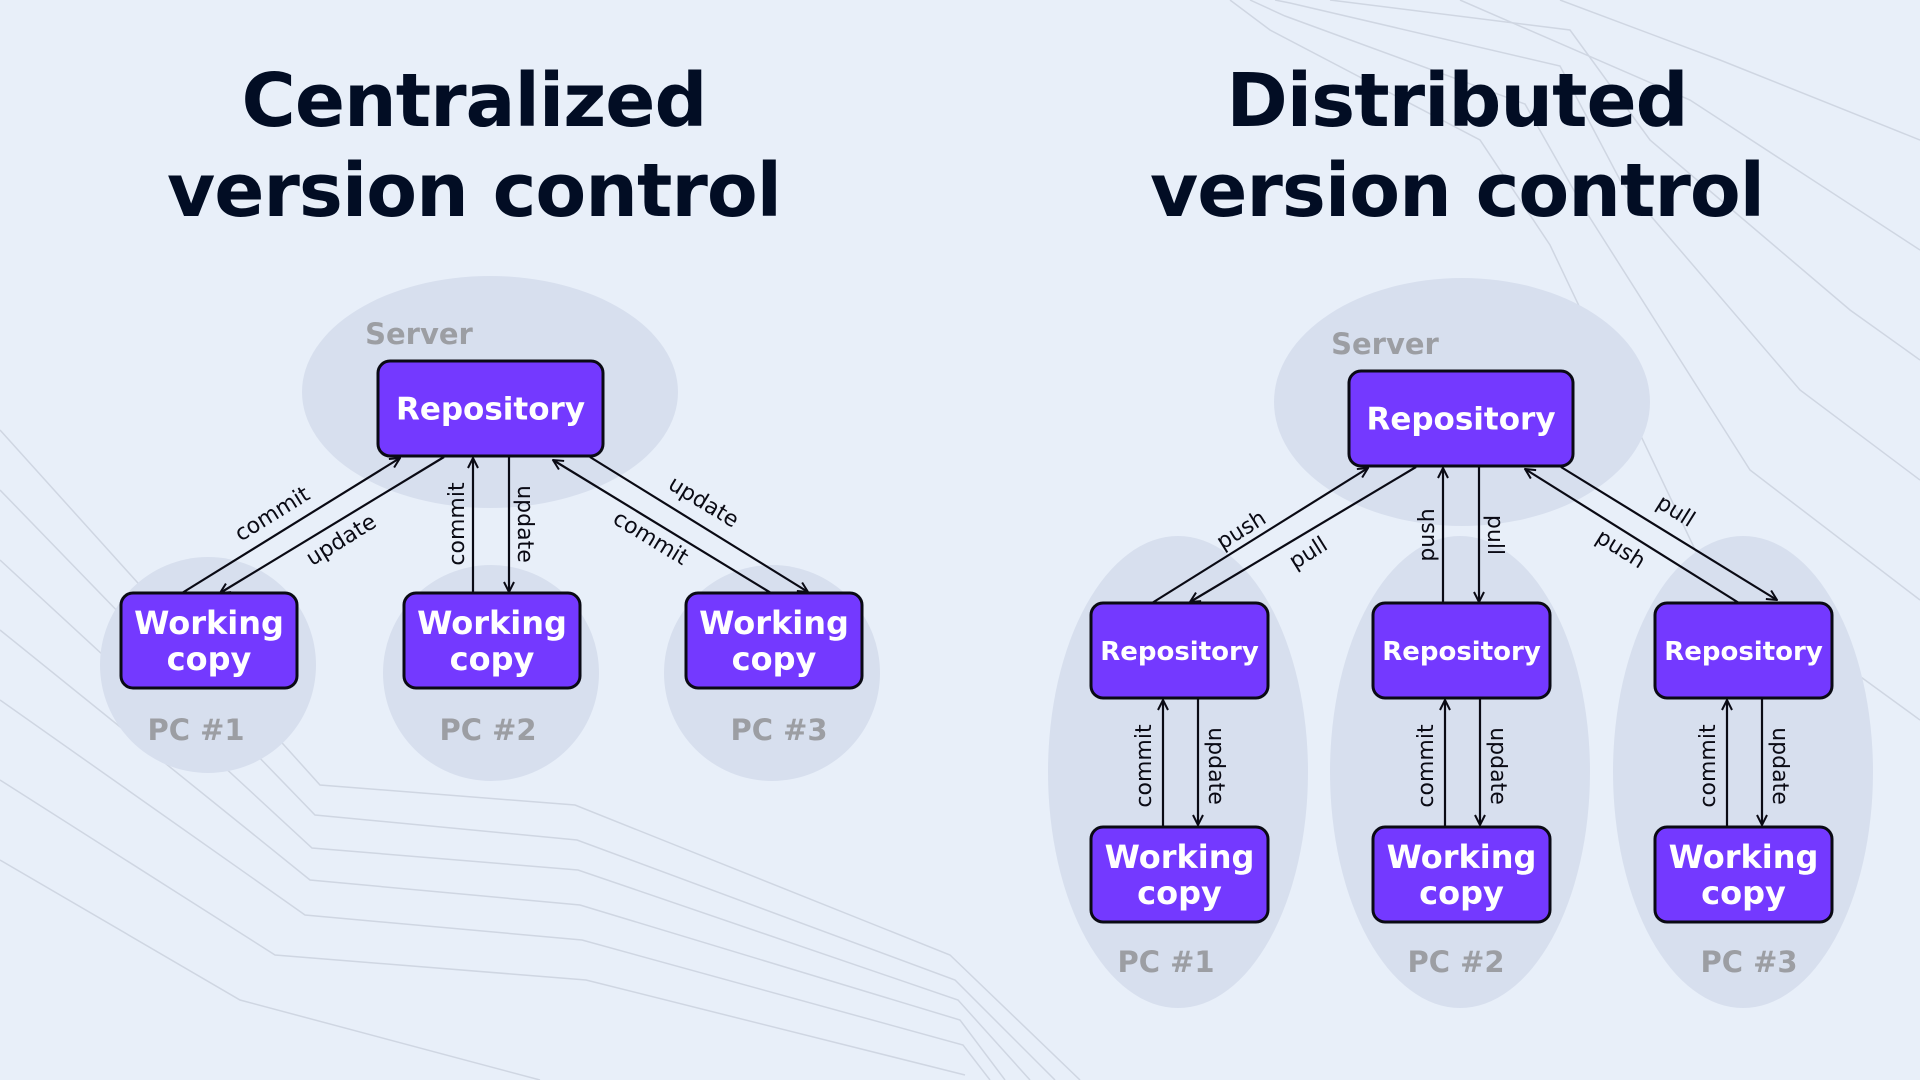 This screenshot has height=1080, width=1920. I want to click on label-update-distributed-1: update, so click(1215, 766).